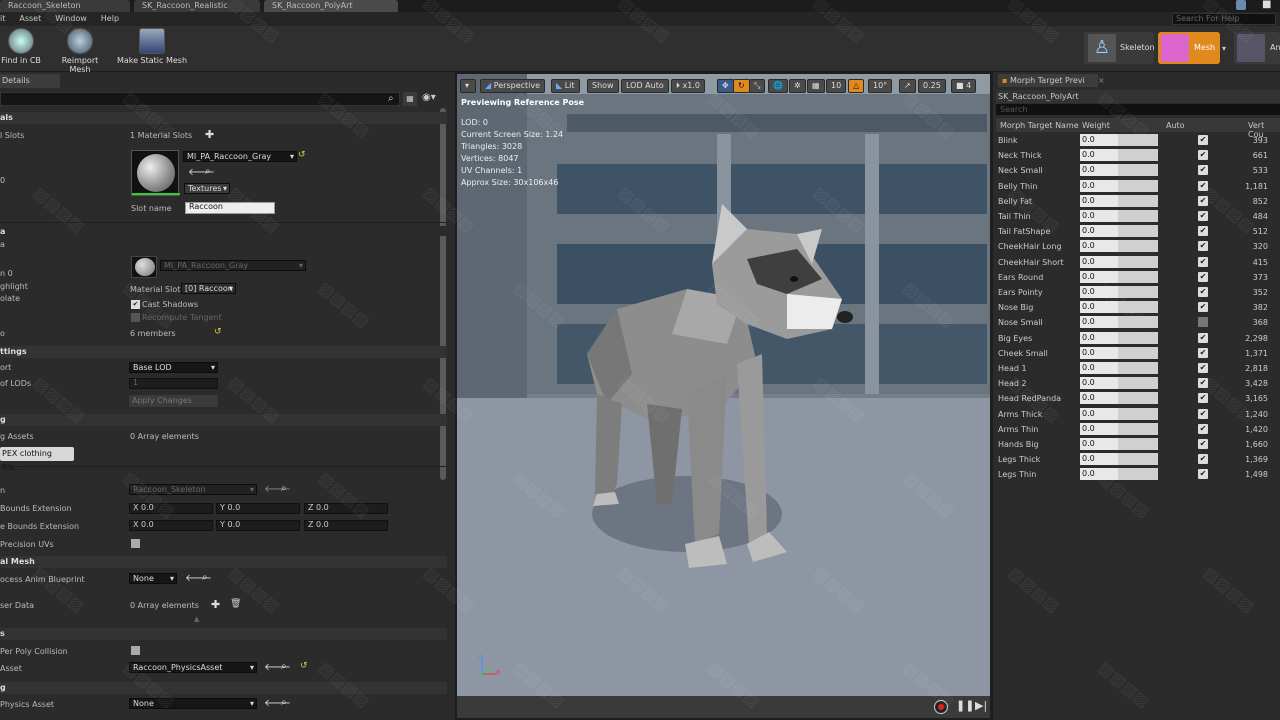 The image size is (1280, 720). I want to click on section-material-slots: als, so click(223, 118).